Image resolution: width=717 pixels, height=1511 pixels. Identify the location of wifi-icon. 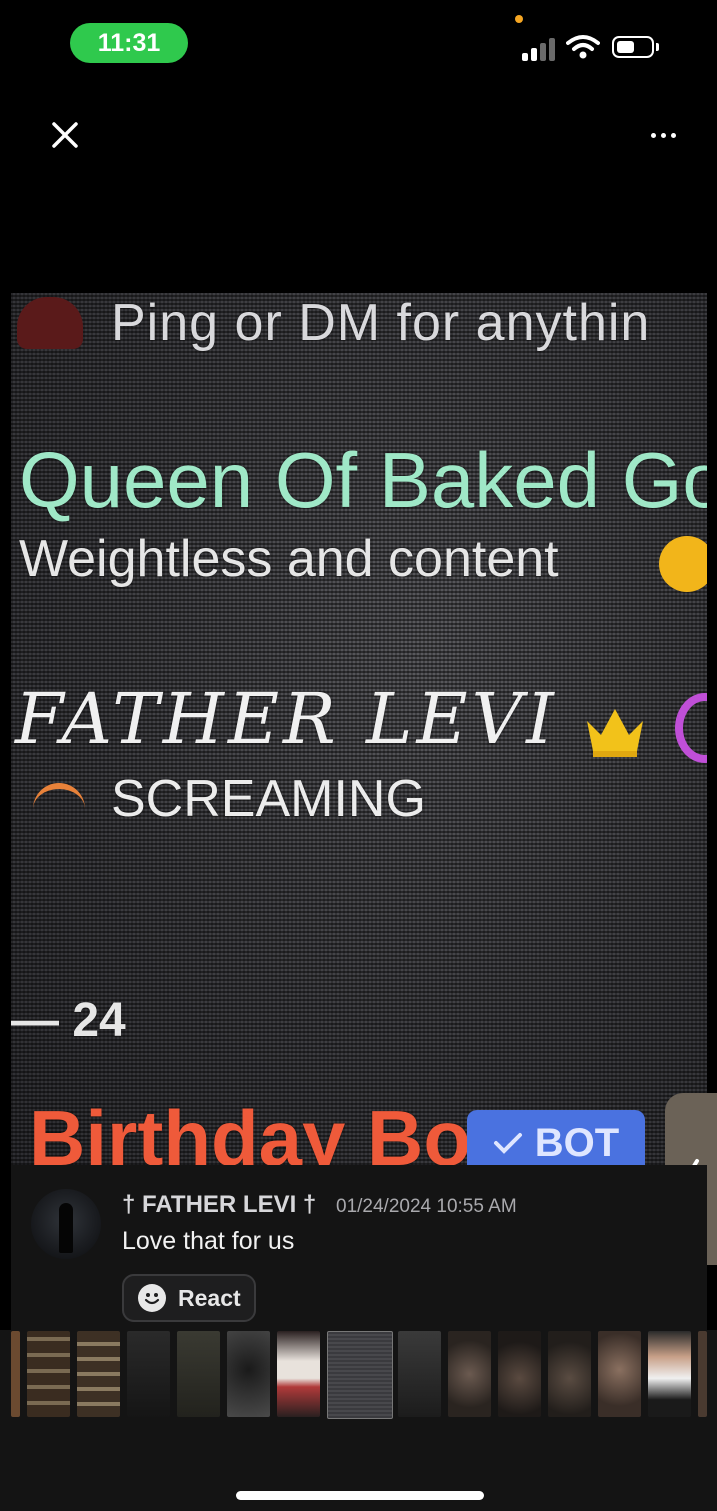
(583, 47).